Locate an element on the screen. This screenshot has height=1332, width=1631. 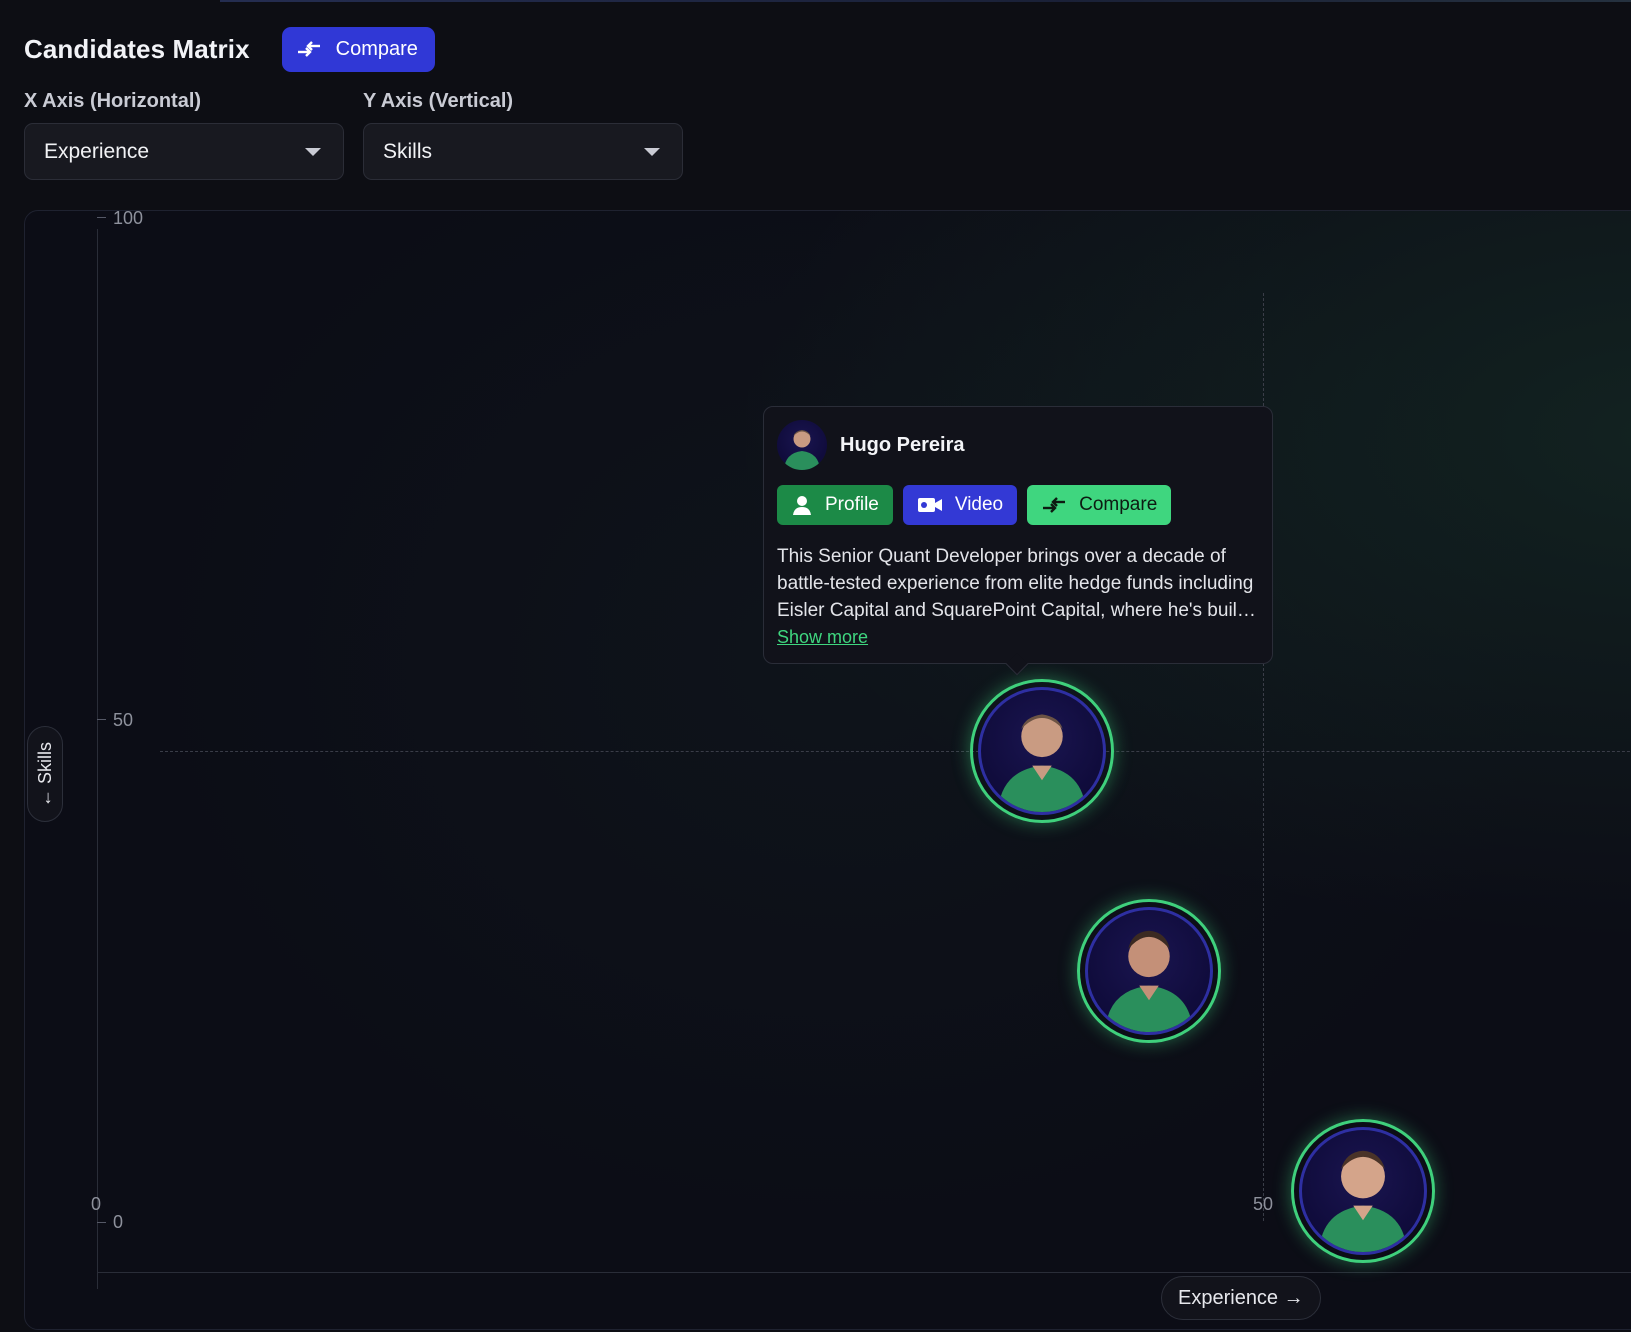
candidate-name: Hugo Pereira is located at coordinates (902, 444).